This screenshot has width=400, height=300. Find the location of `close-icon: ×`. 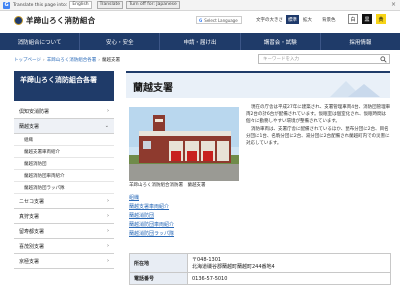

close-icon: × is located at coordinates (393, 4).